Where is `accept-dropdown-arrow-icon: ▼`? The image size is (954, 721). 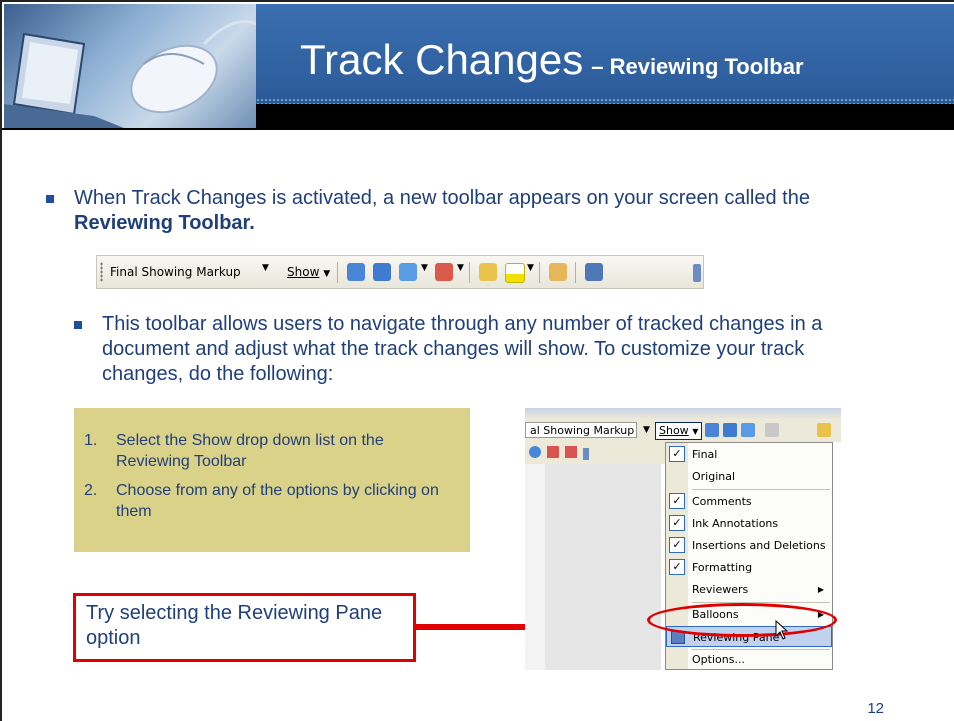 accept-dropdown-arrow-icon: ▼ is located at coordinates (424, 268).